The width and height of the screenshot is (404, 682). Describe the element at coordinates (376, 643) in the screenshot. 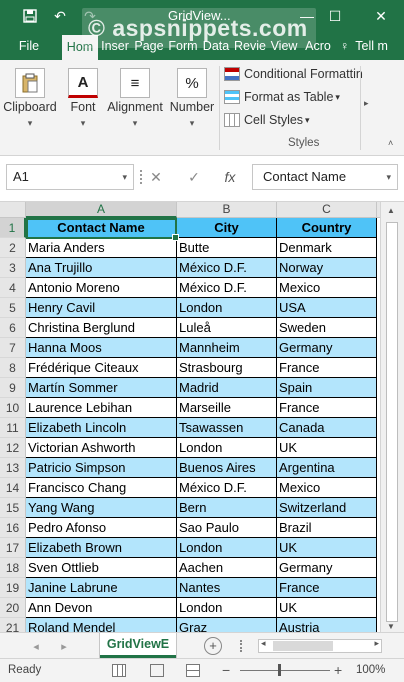

I see `scroll-right-icon: ▸` at that location.